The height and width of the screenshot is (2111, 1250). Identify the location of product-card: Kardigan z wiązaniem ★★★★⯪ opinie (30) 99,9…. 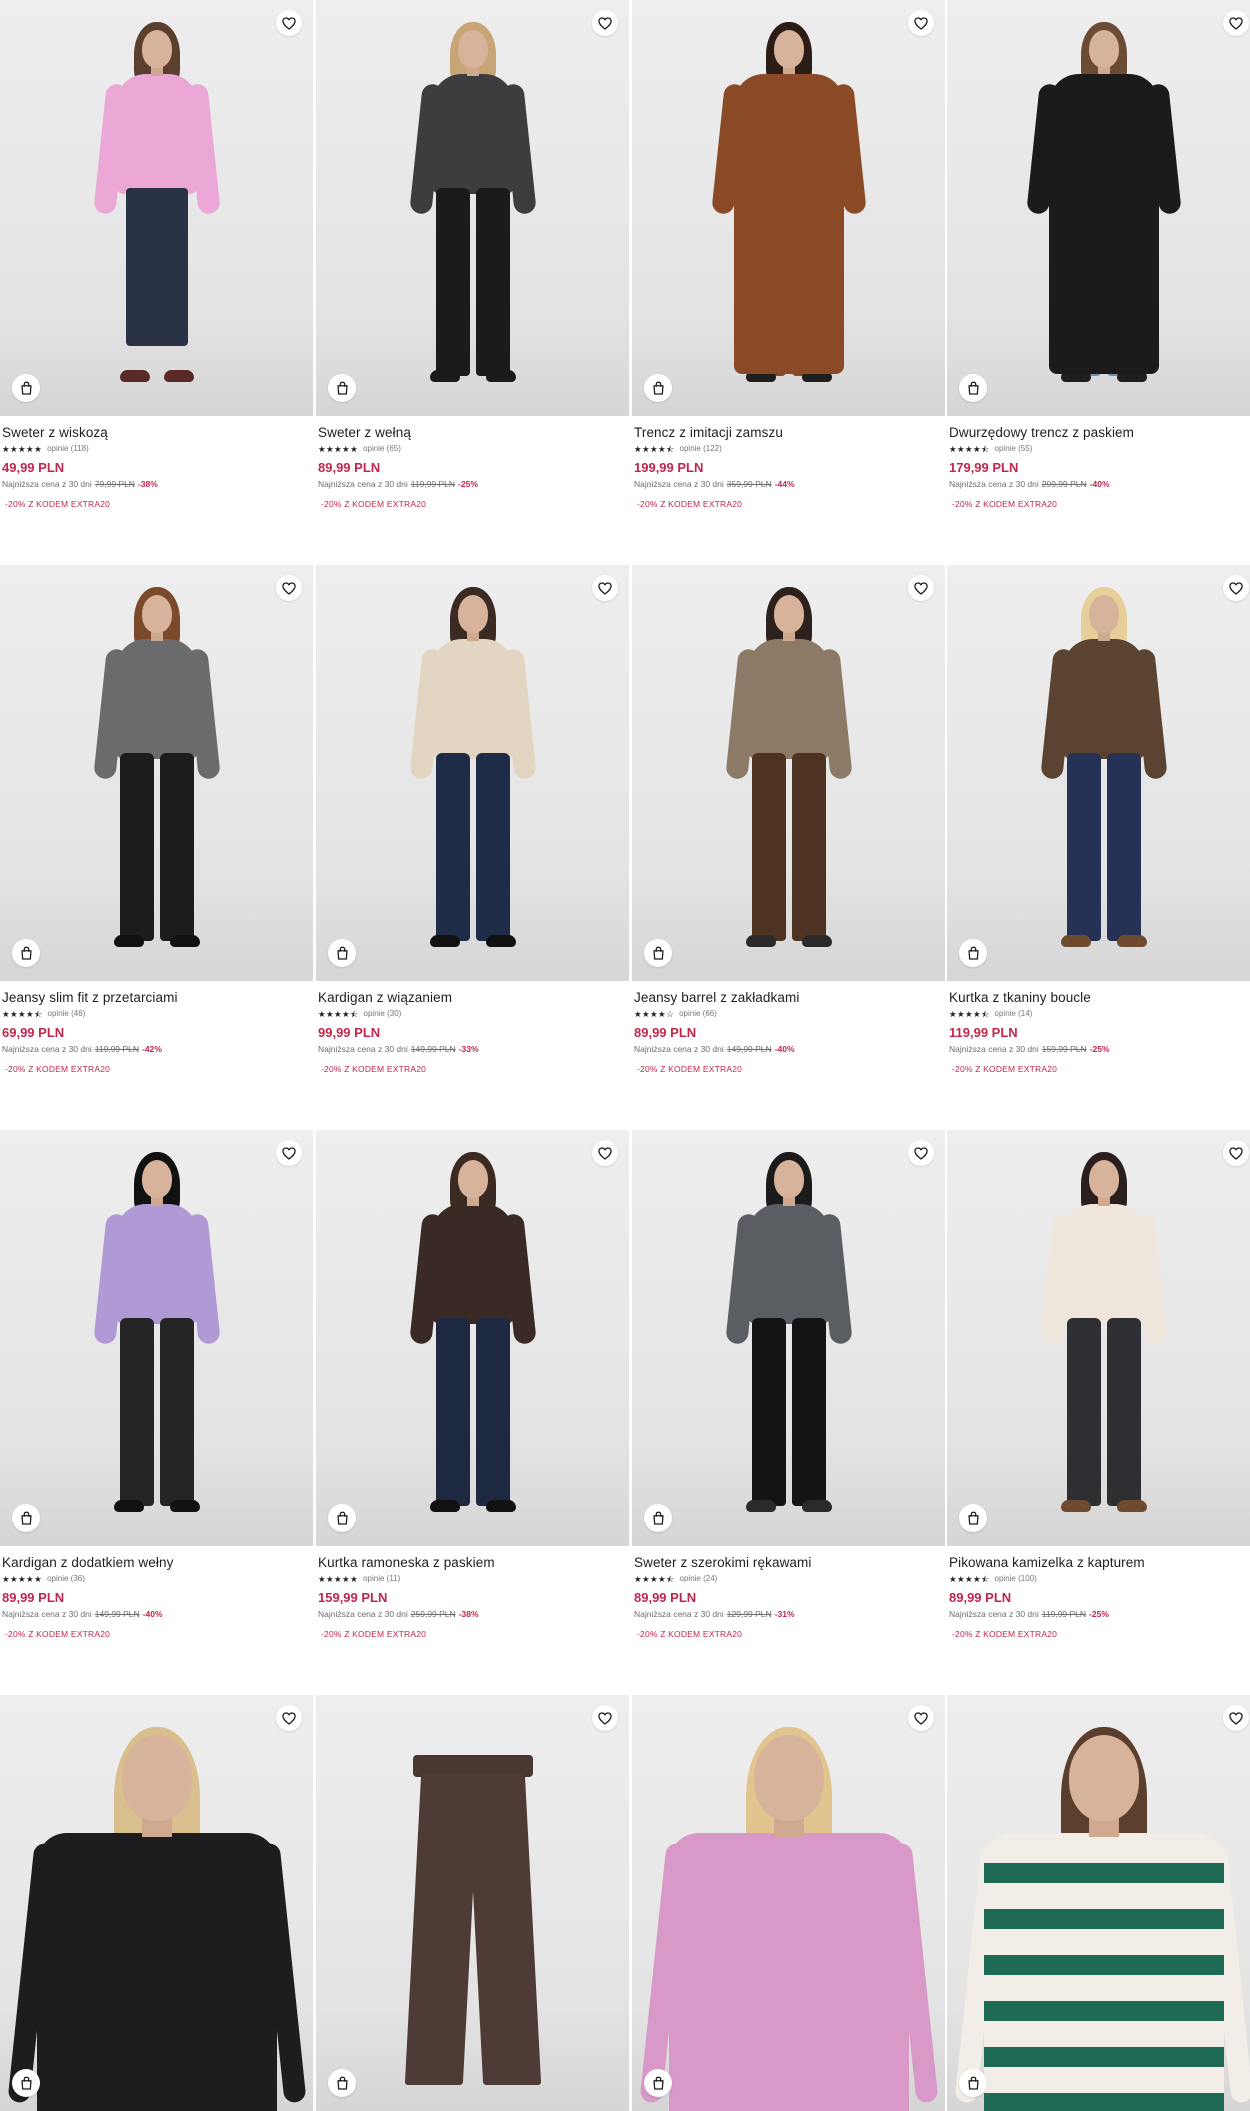
(472, 847).